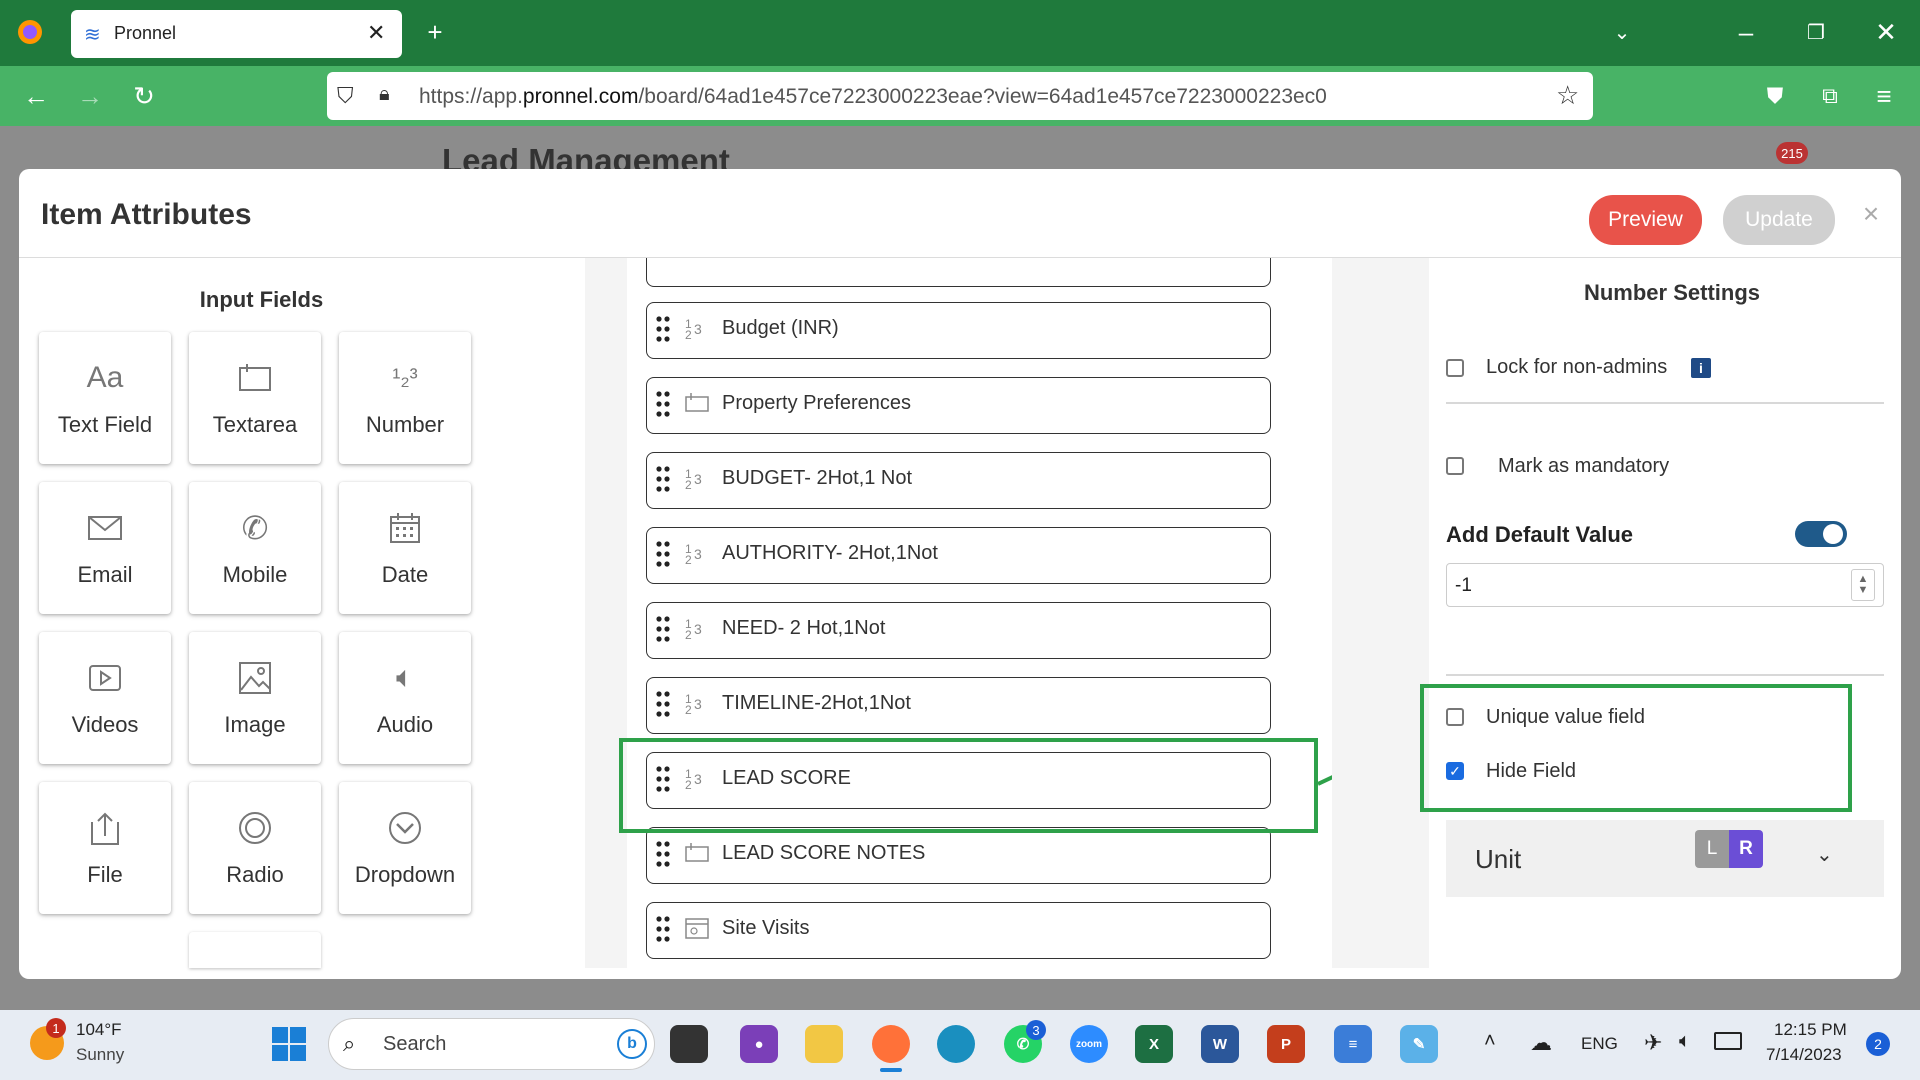  I want to click on tile-videos: Videos, so click(105, 698).